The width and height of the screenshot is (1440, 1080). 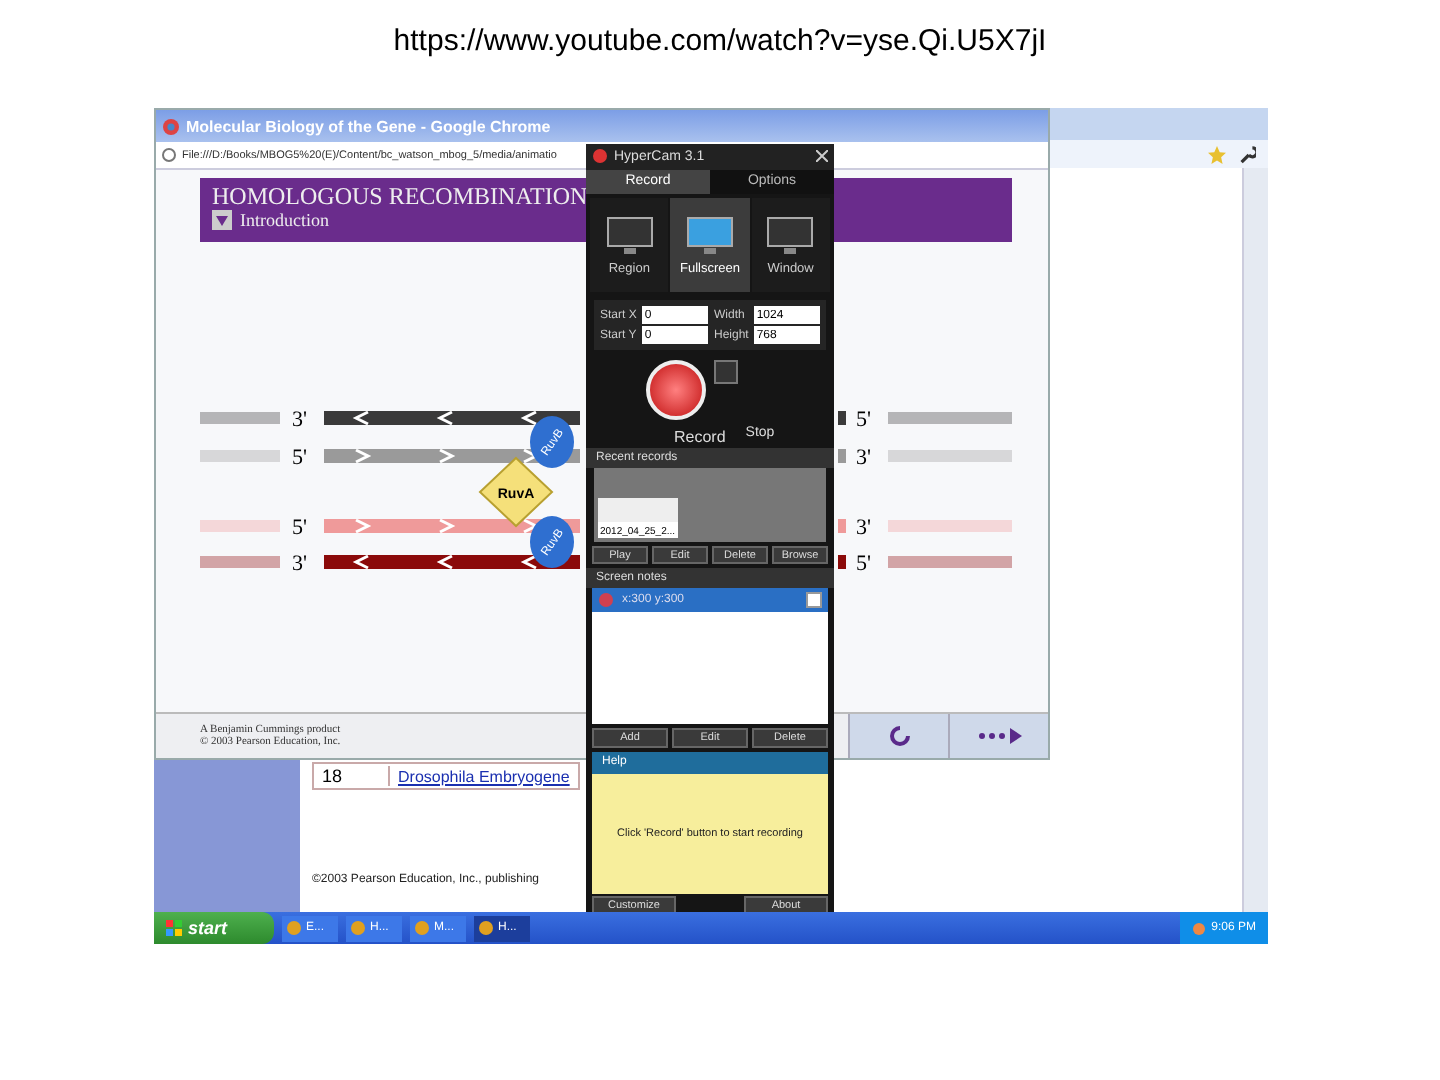 I want to click on section-title: Introduction, so click(x=284, y=220).